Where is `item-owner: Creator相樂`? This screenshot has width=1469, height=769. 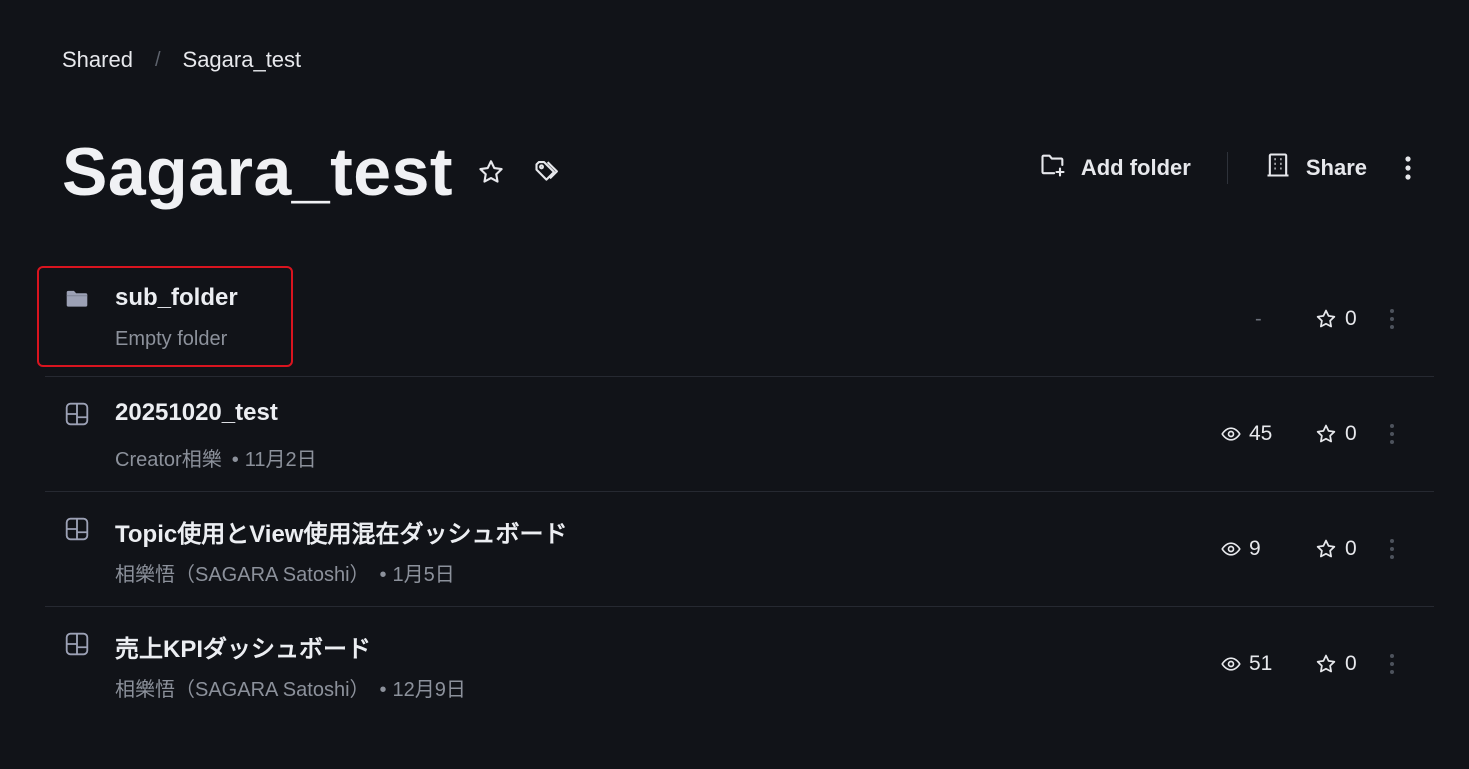 item-owner: Creator相樂 is located at coordinates (168, 460).